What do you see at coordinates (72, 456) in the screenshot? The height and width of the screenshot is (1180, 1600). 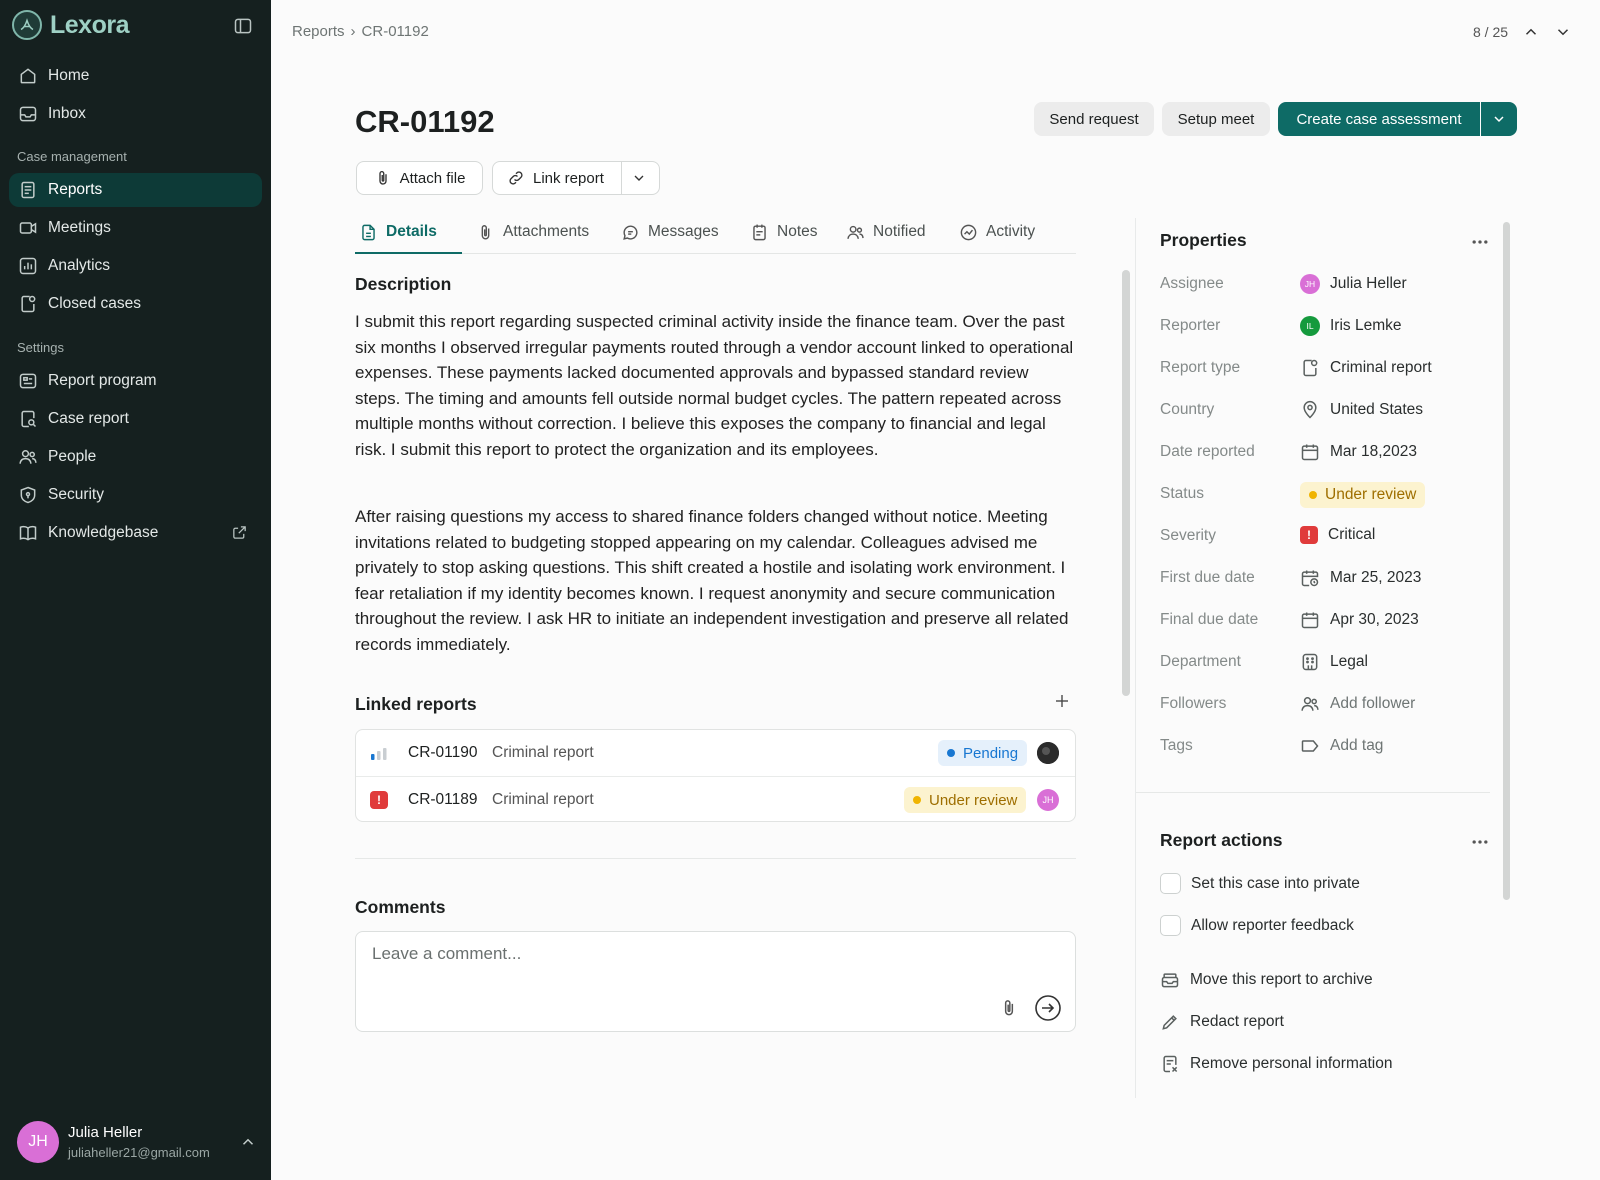 I see `sidebar-item-label: People` at bounding box center [72, 456].